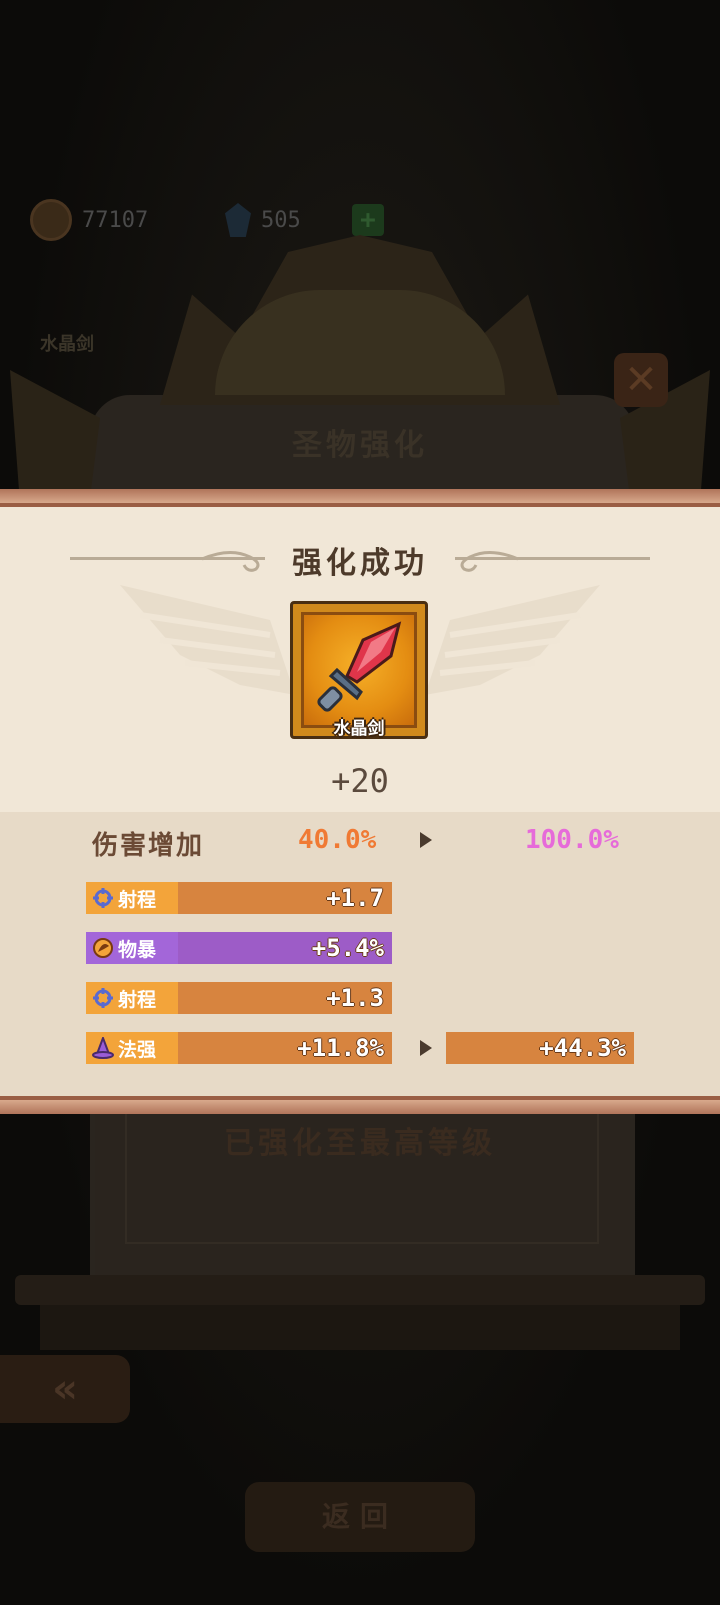  Describe the element at coordinates (281, 220) in the screenshot. I see `gem-value: 505` at that location.